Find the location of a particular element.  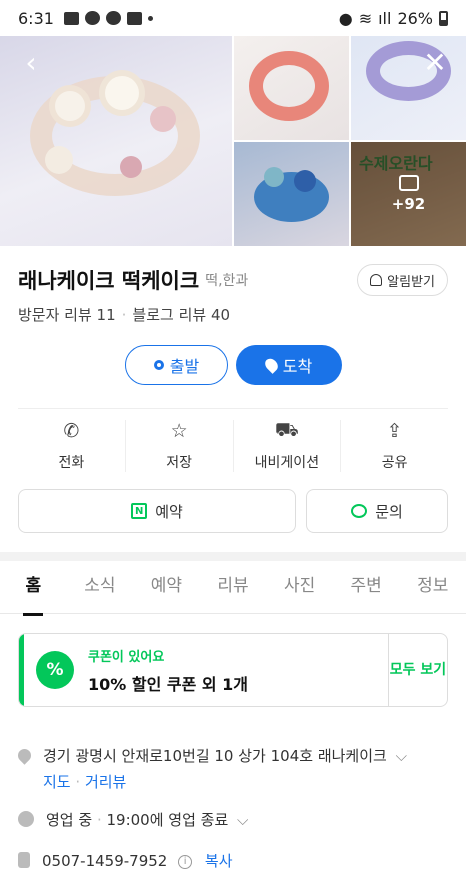

coupon-title: 10% 할인 쿠폰 외 1개 is located at coordinates (168, 684).